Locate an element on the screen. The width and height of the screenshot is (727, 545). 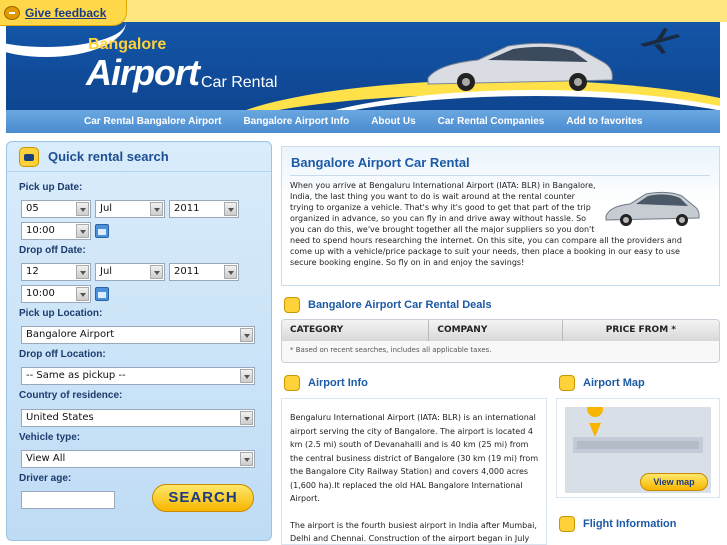
info-paragraph: Bengaluru International Airport (IATA is located at coordinates (414, 458).